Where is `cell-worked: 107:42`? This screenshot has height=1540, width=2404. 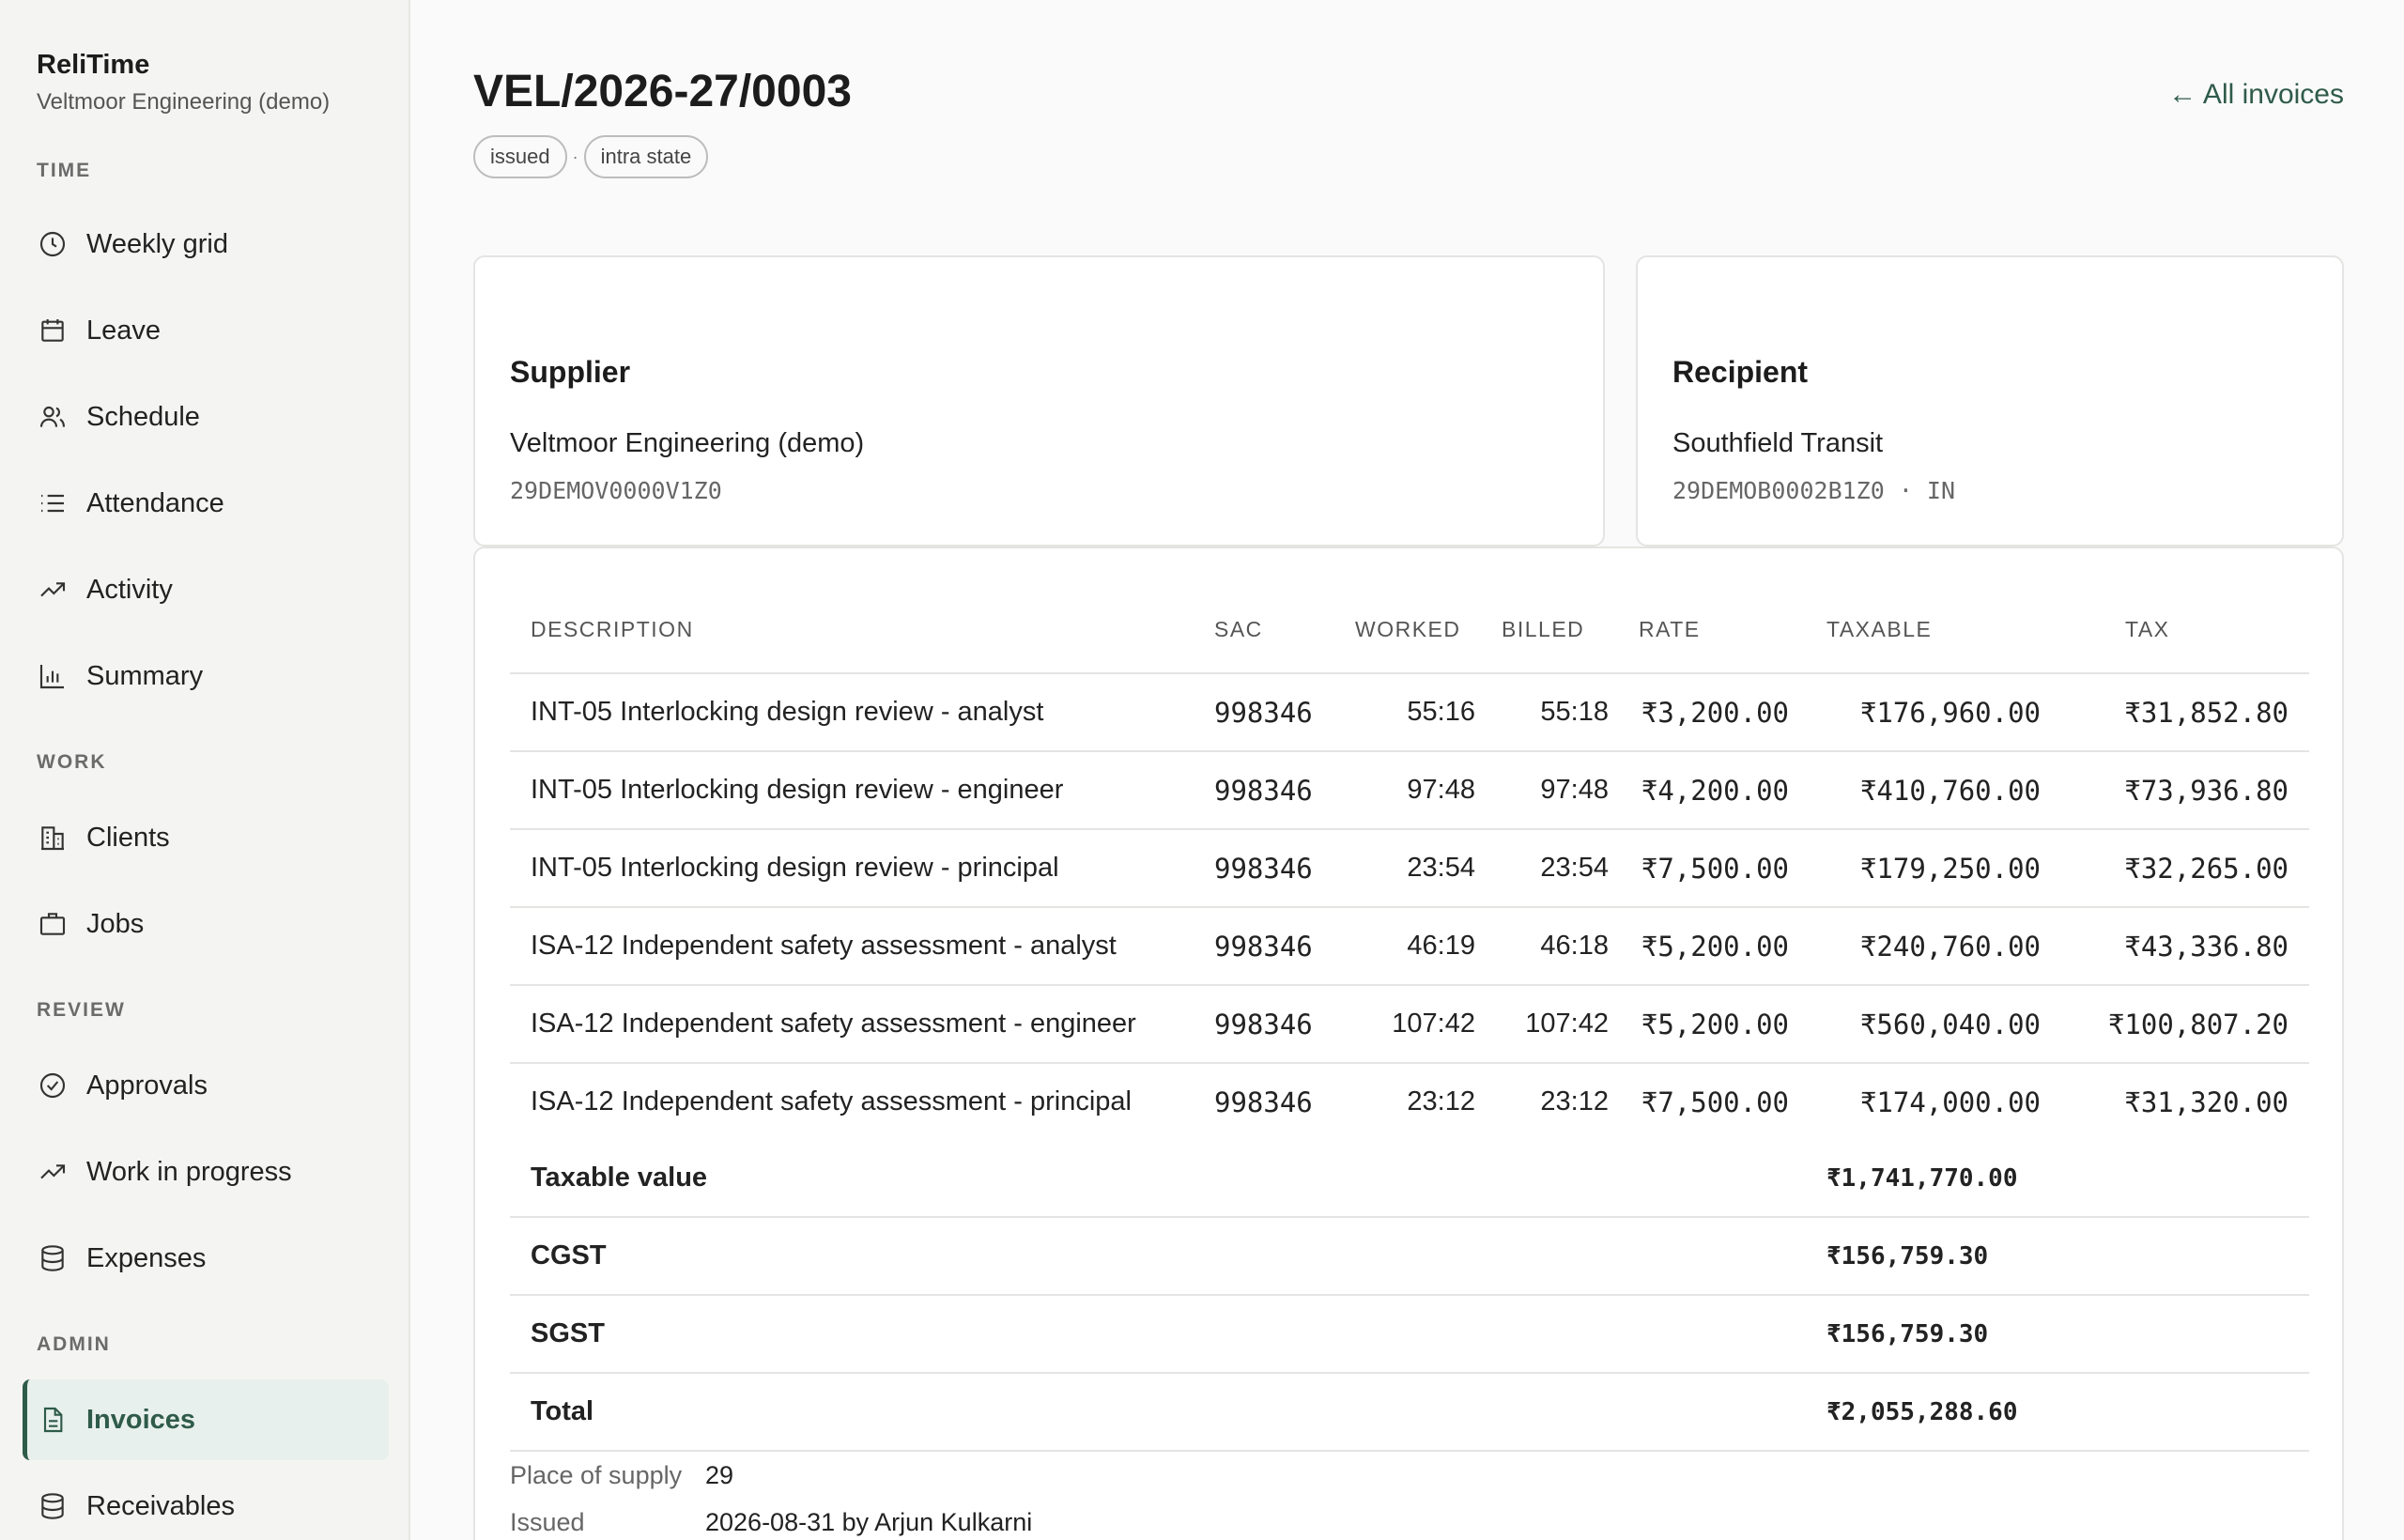 cell-worked: 107:42 is located at coordinates (1421, 1024).